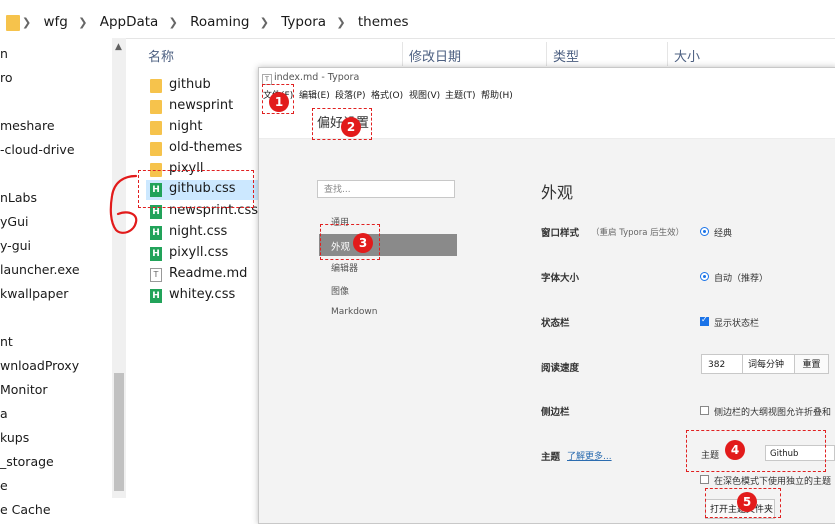 This screenshot has width=835, height=524. Describe the element at coordinates (460, 94) in the screenshot. I see `menu-themes: 主题(T)` at that location.